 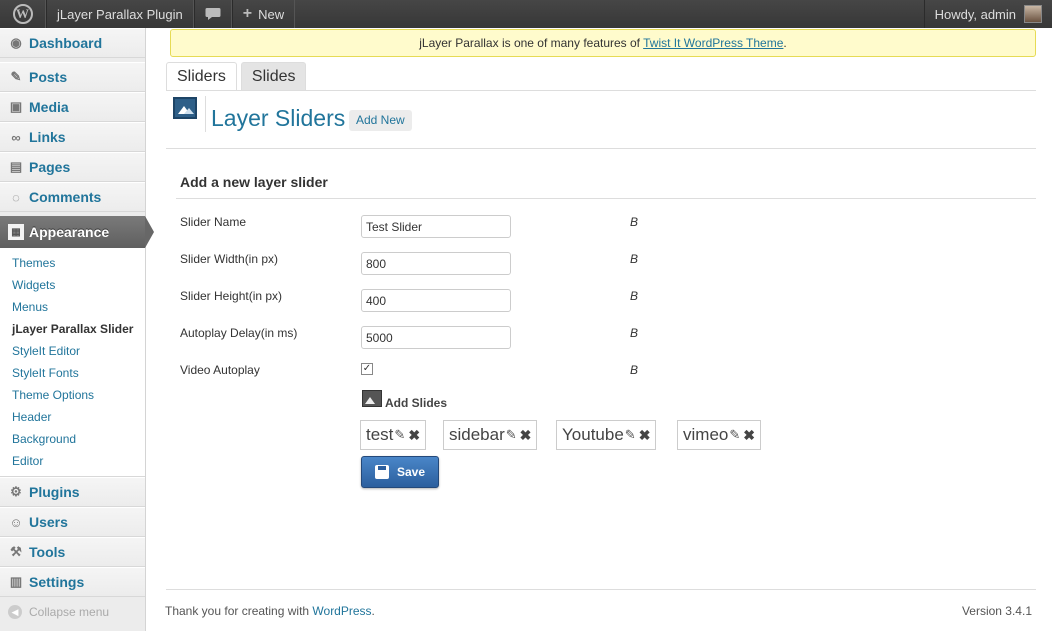 I want to click on save-label: Save, so click(x=411, y=472).